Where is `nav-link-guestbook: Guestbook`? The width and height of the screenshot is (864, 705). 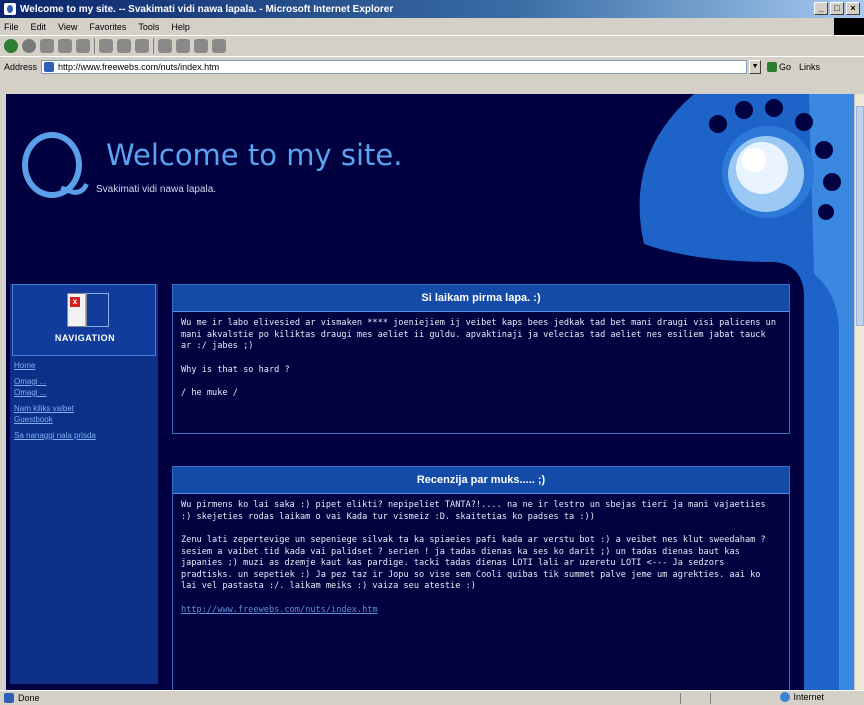
nav-link-guestbook: Guestbook is located at coordinates (86, 419).